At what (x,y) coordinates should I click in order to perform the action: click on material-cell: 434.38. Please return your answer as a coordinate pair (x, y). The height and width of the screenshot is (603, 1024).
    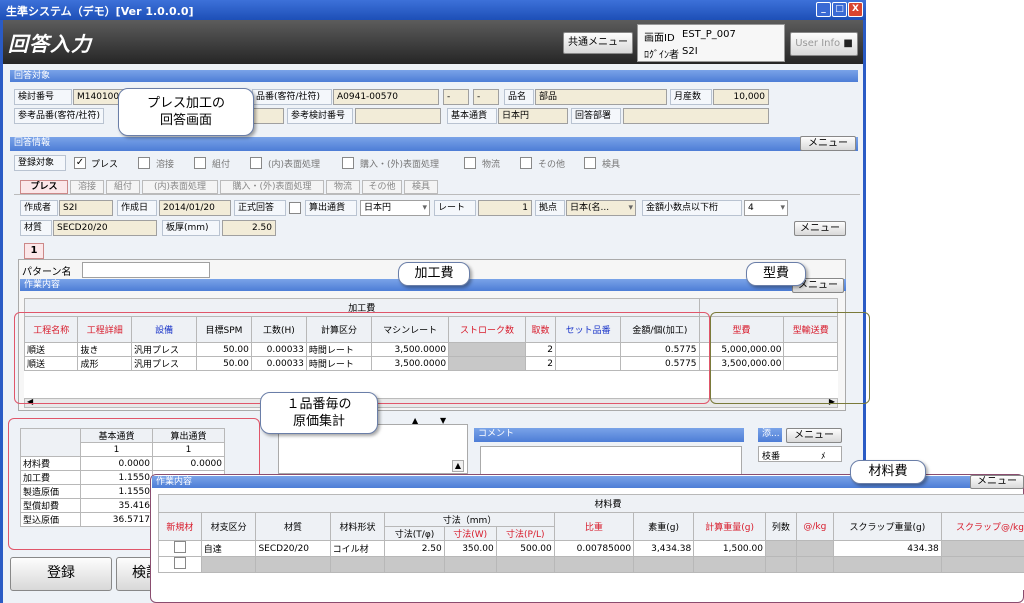
    Looking at the image, I should click on (887, 548).